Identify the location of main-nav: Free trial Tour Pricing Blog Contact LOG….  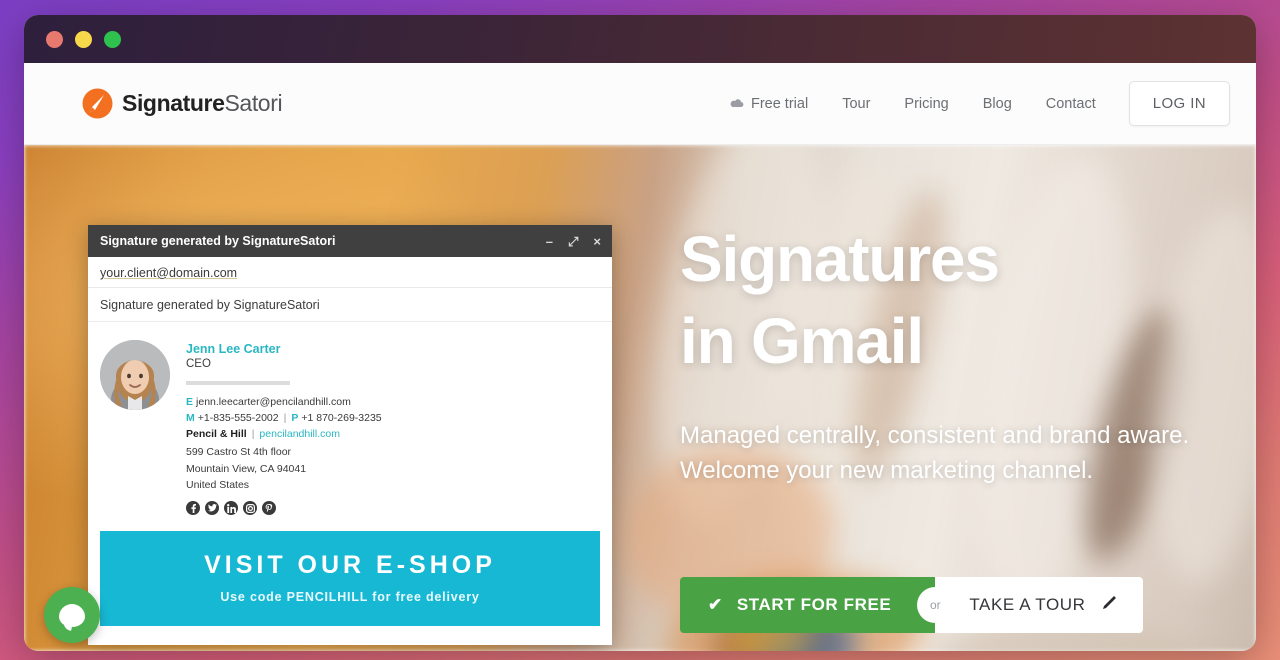
(971, 103).